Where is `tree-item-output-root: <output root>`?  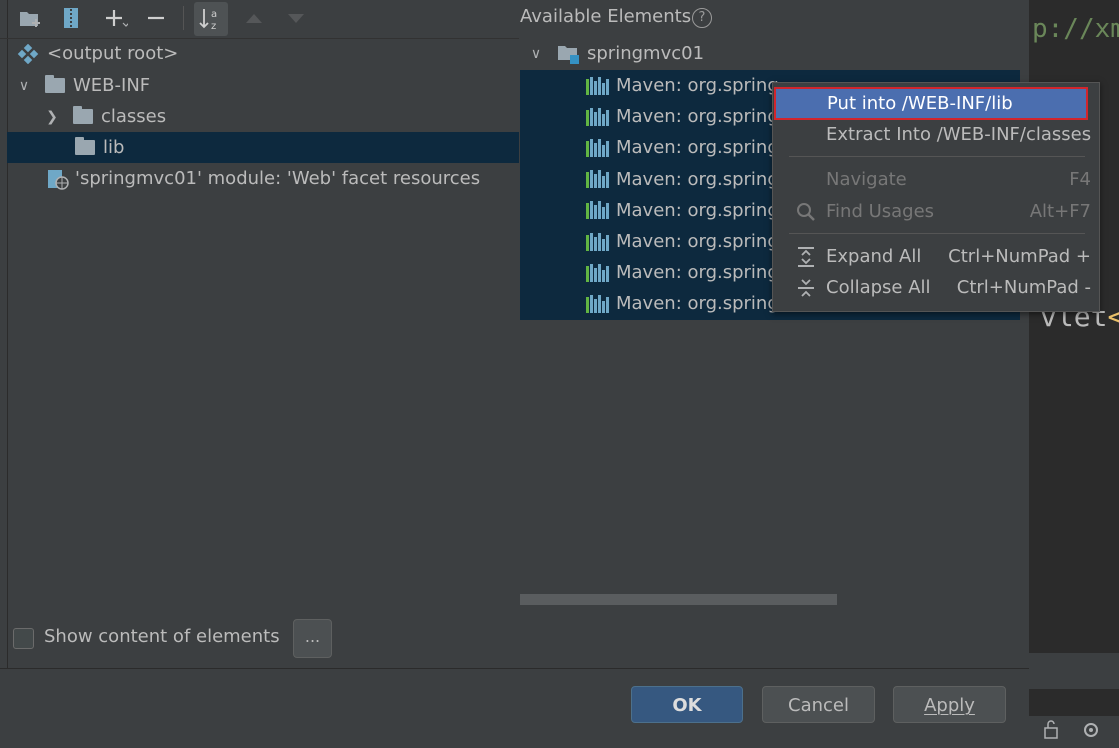
tree-item-output-root: <output root> is located at coordinates (97, 53).